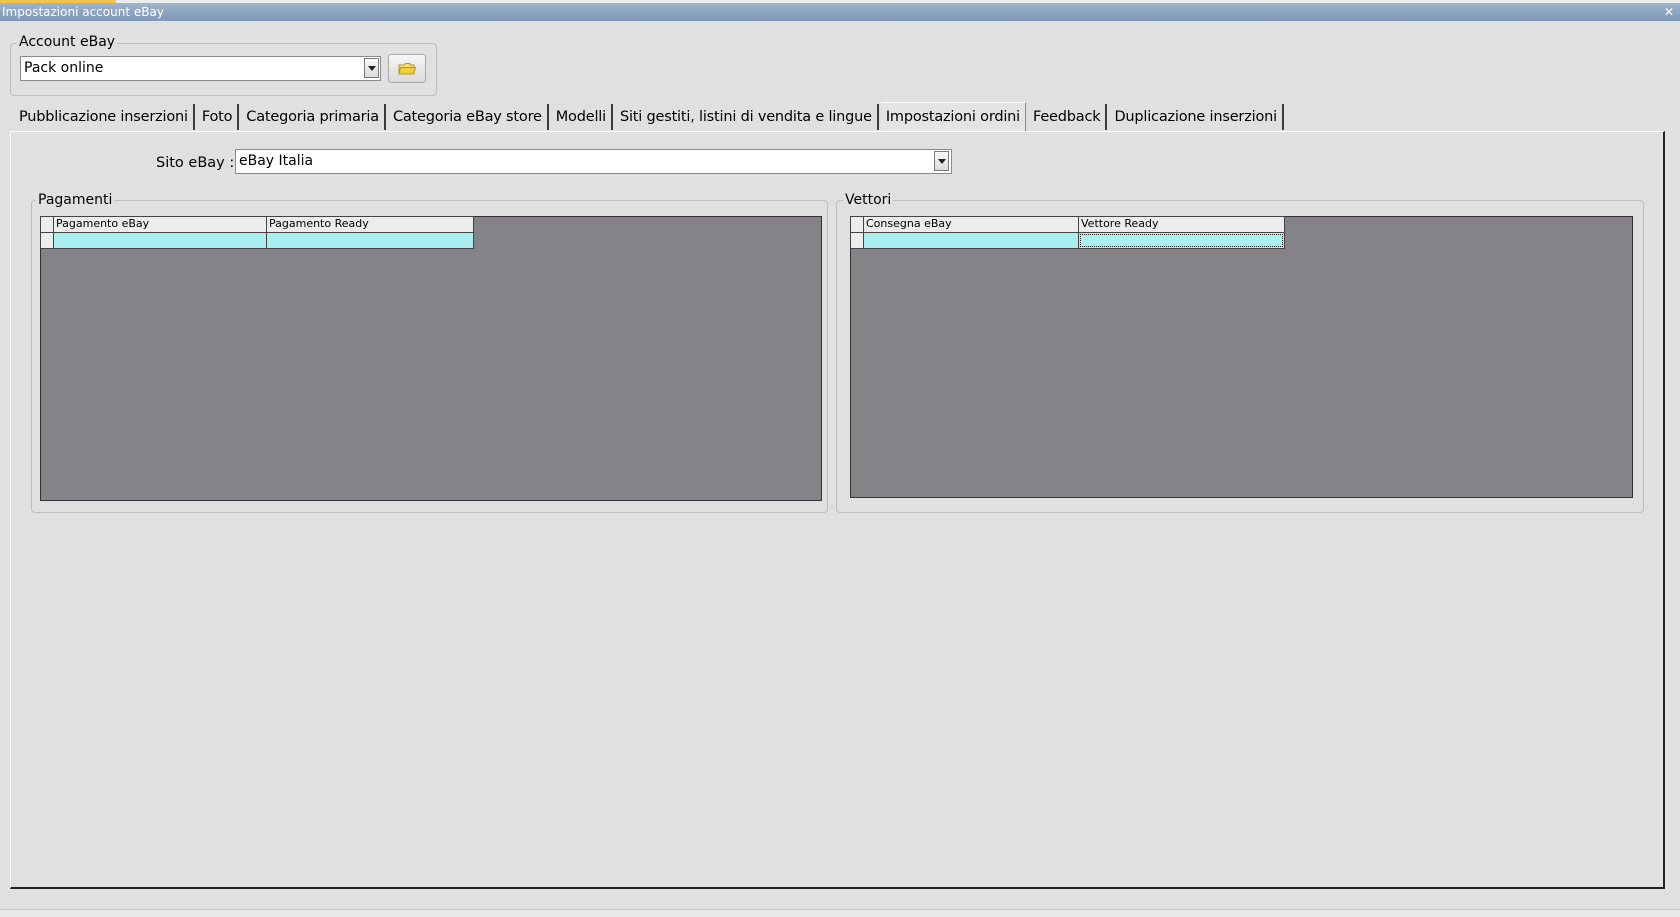  Describe the element at coordinates (313, 117) in the screenshot. I see `tab-categoria-primaria: Categoria primaria` at that location.